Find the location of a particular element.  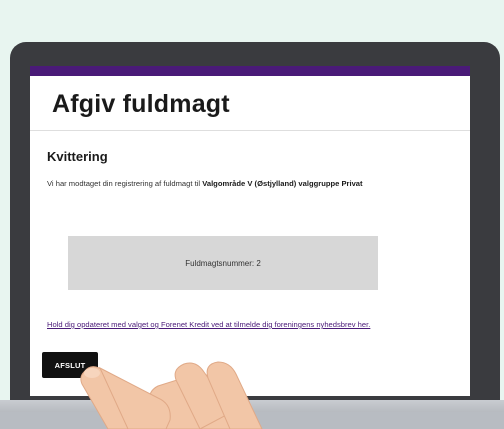

receipt-heading: Kvittering is located at coordinates (77, 156).